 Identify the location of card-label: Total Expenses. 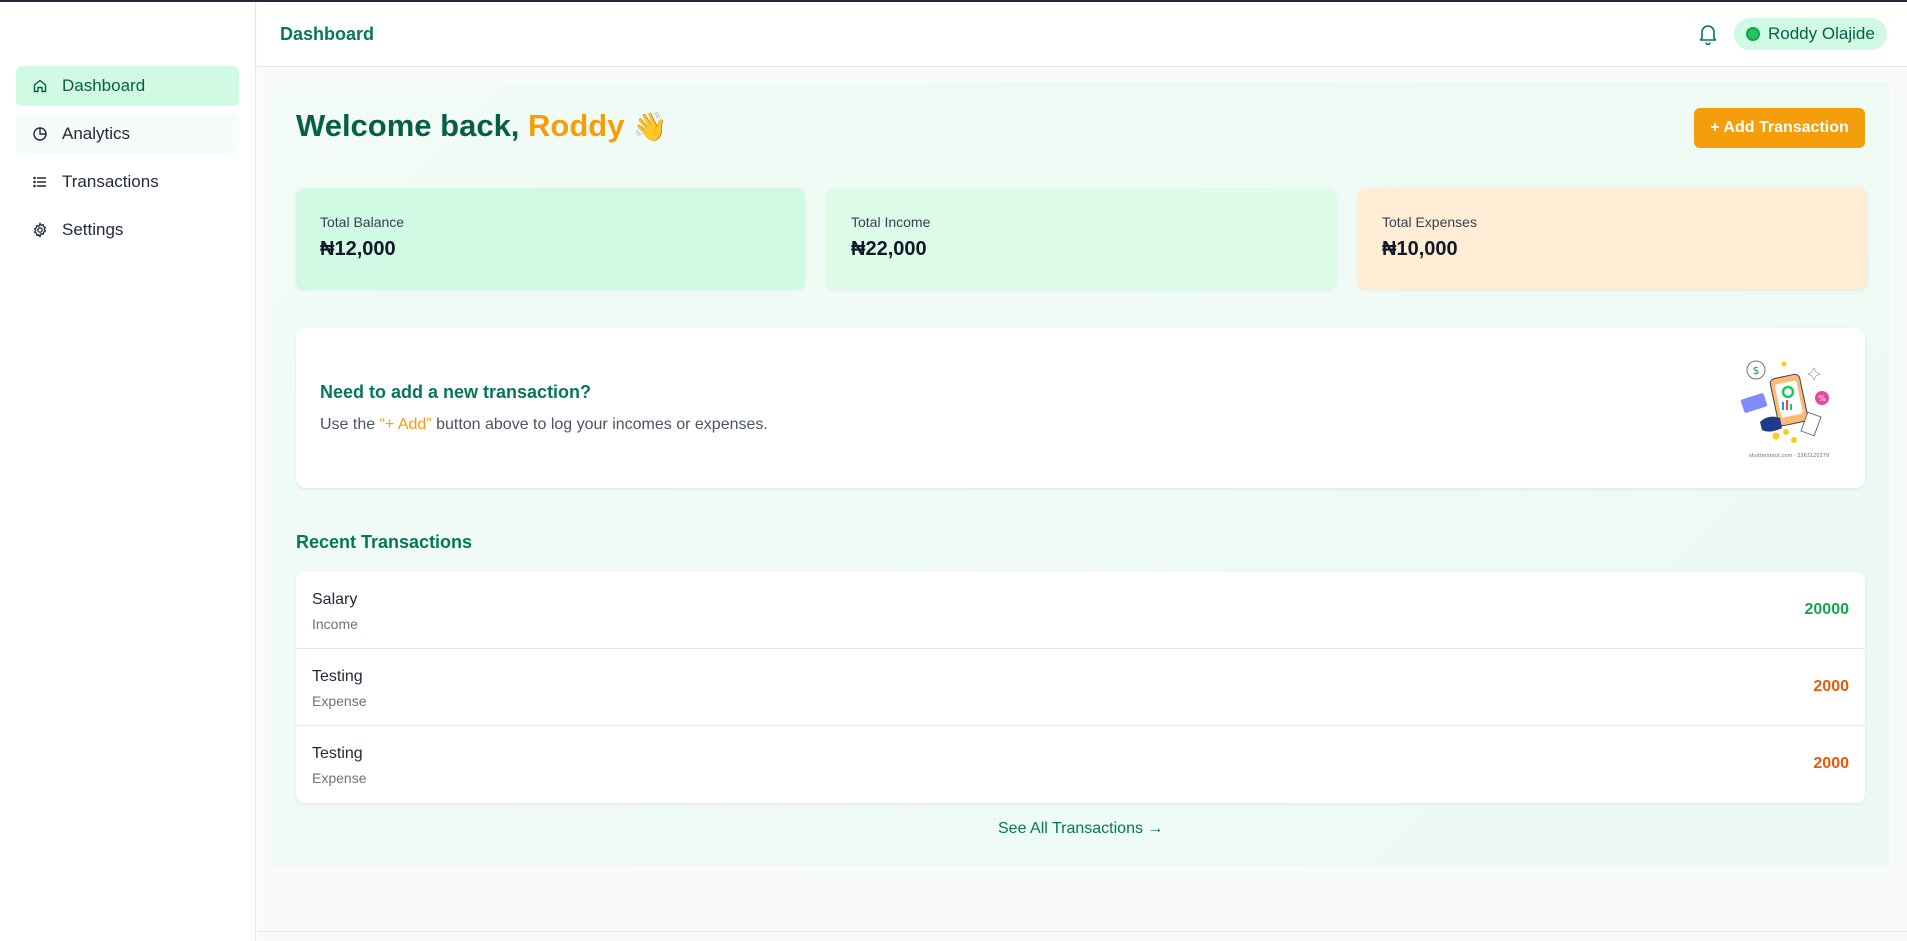
(1429, 222).